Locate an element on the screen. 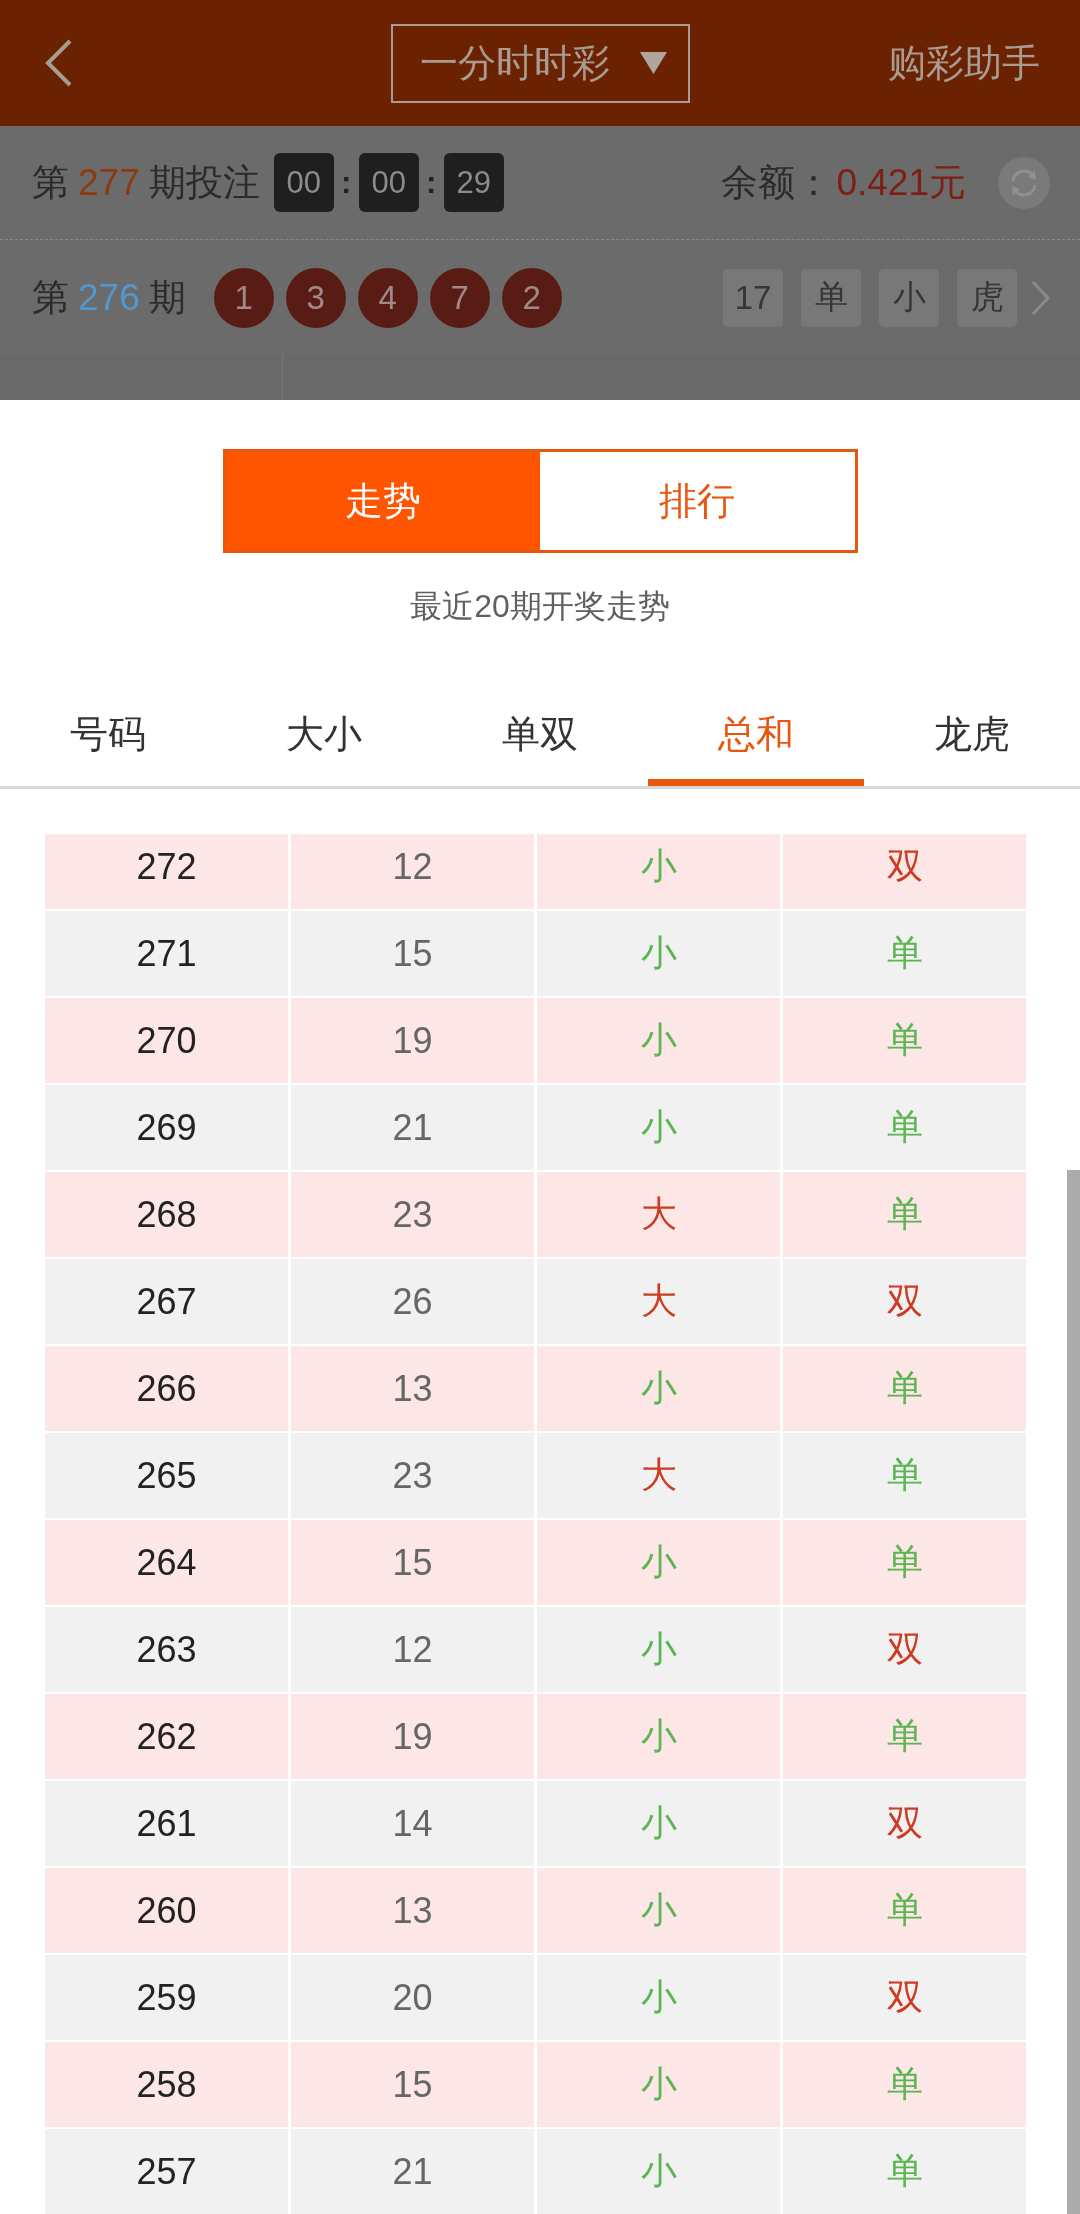 The image size is (1080, 2214). lottery-ball: 1 is located at coordinates (243, 297).